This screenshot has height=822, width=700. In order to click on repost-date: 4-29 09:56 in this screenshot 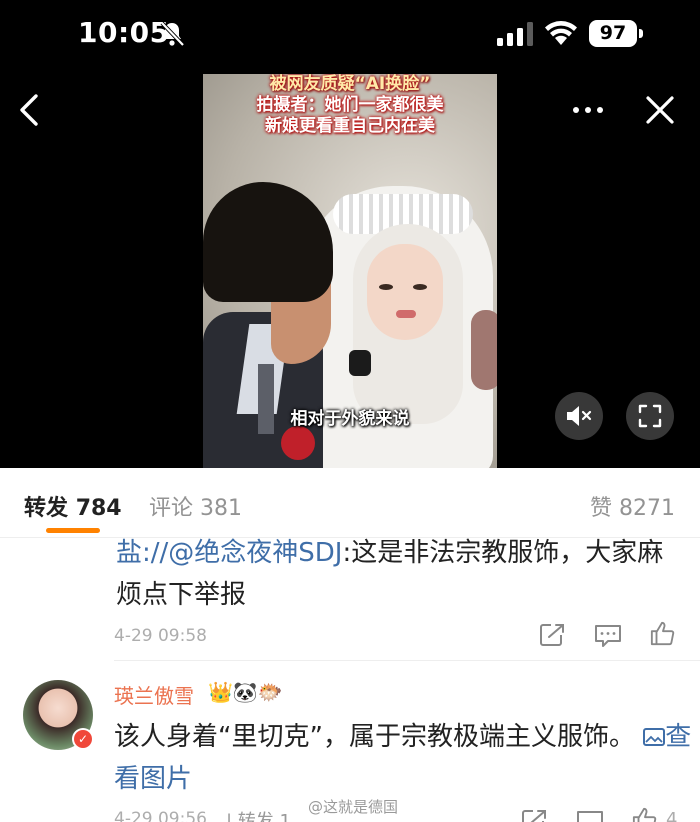, I will do `click(160, 815)`.